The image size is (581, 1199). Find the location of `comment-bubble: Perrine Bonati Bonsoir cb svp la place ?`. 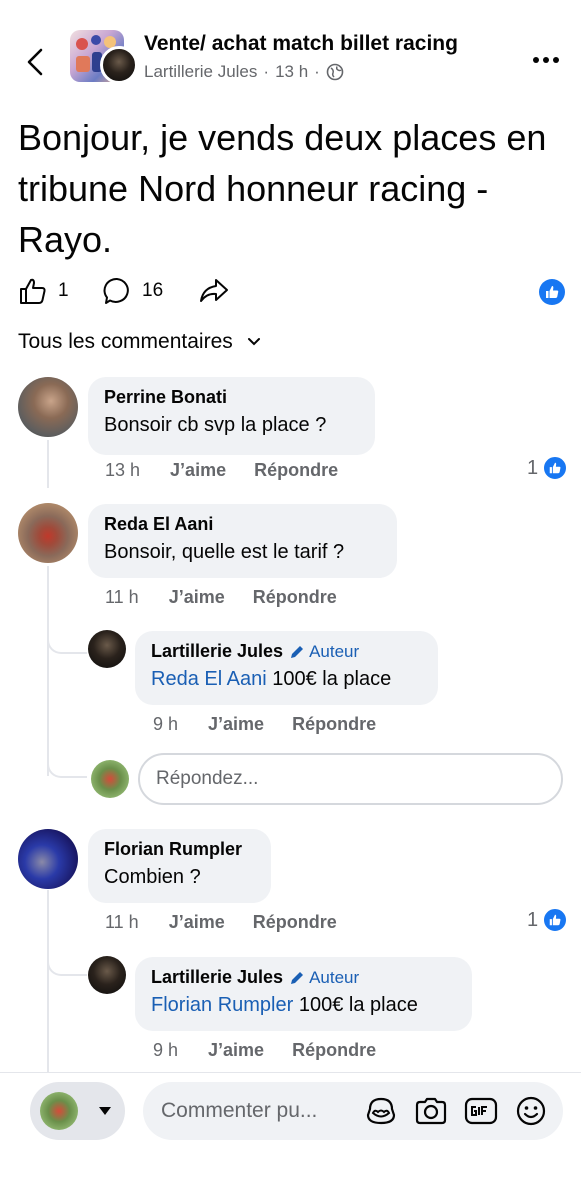

comment-bubble: Perrine Bonati Bonsoir cb svp la place ? is located at coordinates (231, 416).